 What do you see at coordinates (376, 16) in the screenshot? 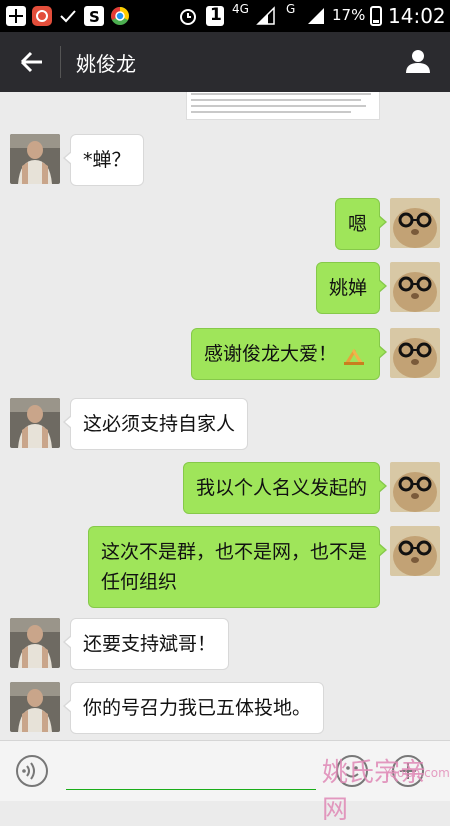
I see `battery-icon` at bounding box center [376, 16].